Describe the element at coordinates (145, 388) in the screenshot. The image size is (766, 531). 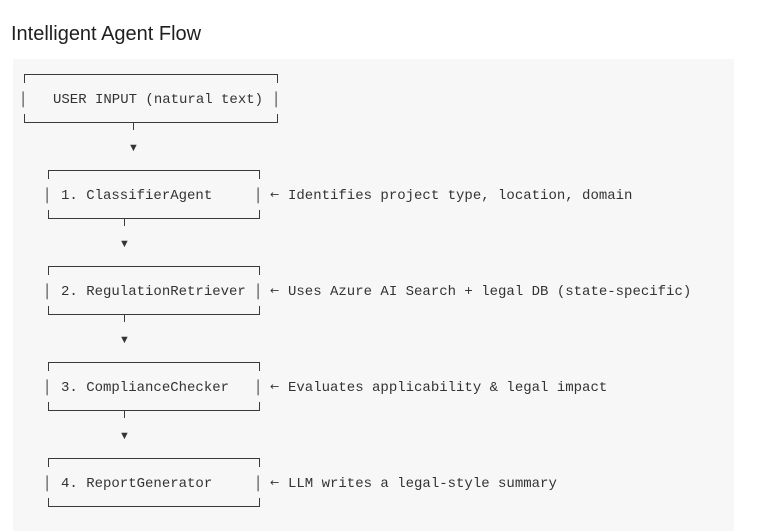
I see `step-label: 3. ComplianceChecker` at that location.